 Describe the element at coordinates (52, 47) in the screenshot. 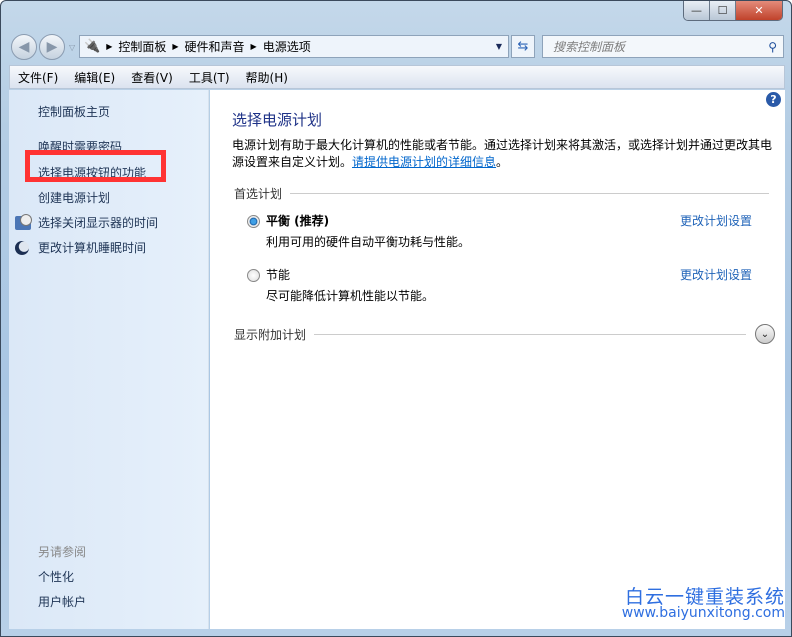

I see `forward-button: ▶` at that location.